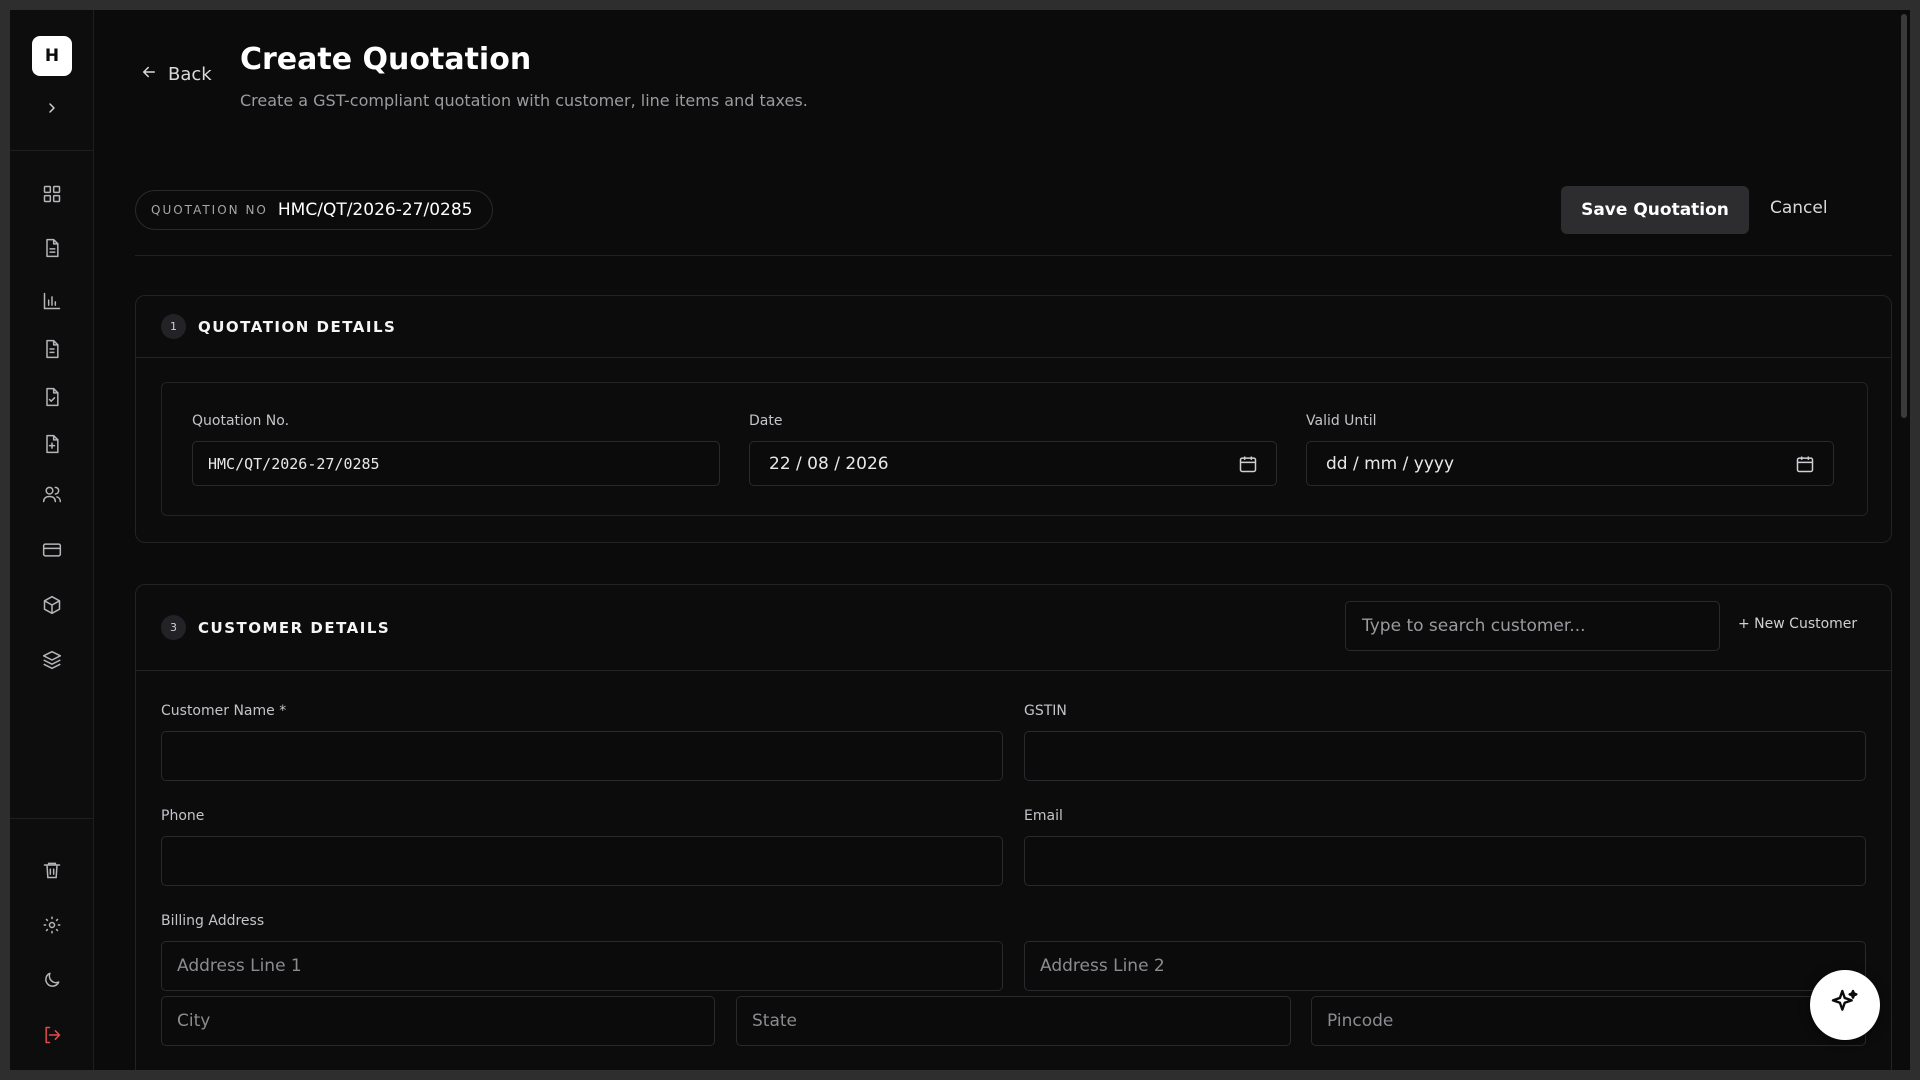 Image resolution: width=1920 pixels, height=1080 pixels. Describe the element at coordinates (582, 861) in the screenshot. I see `phone-field` at that location.